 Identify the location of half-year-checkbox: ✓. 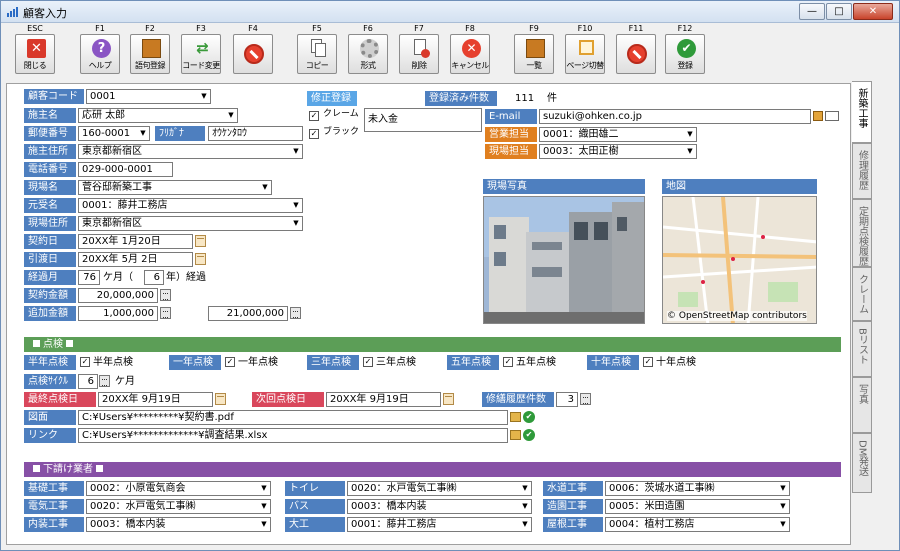
(85, 362).